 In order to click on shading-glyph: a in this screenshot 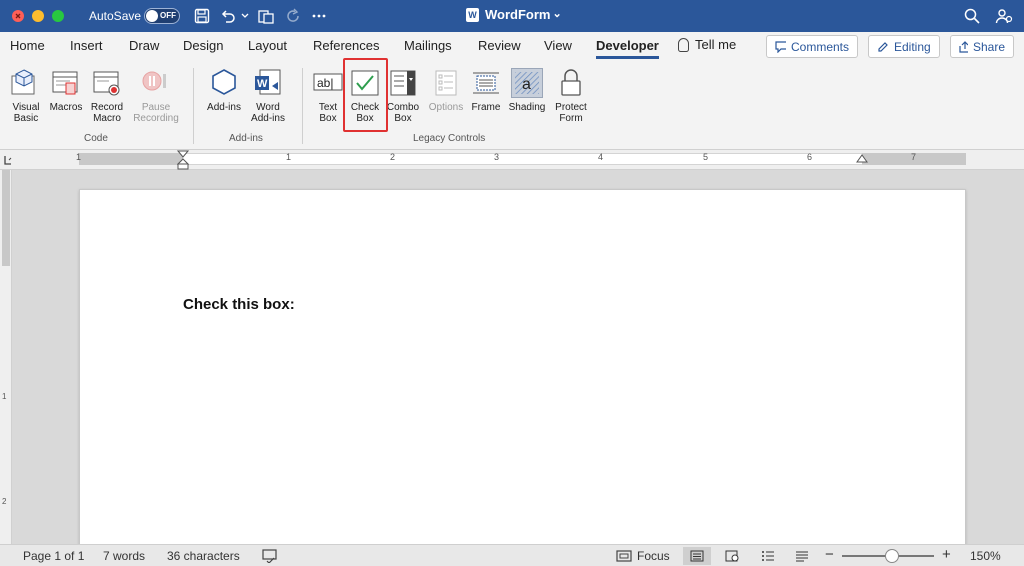, I will do `click(526, 84)`.